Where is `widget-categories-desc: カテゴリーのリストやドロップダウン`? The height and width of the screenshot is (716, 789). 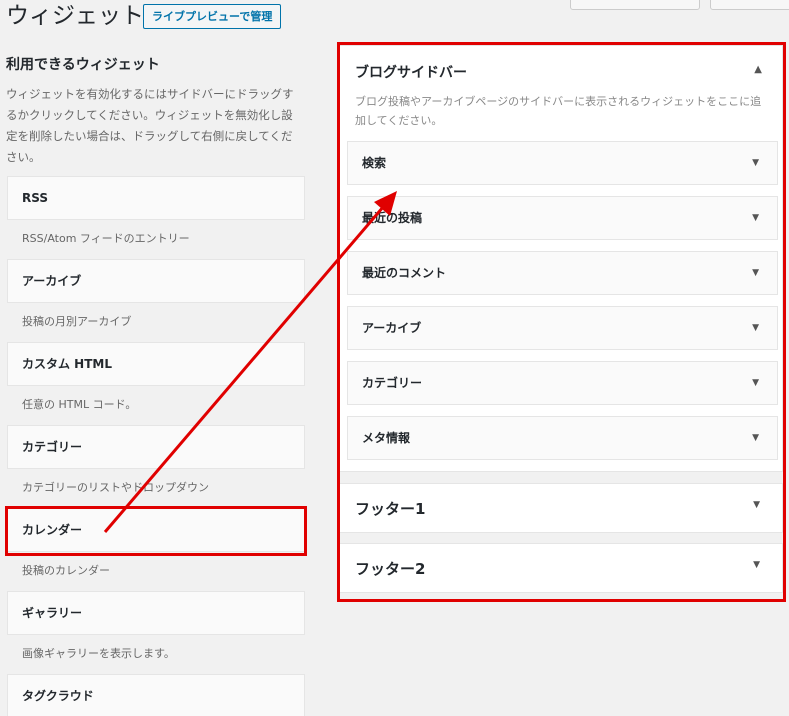 widget-categories-desc: カテゴリーのリストやドロップダウン is located at coordinates (115, 487).